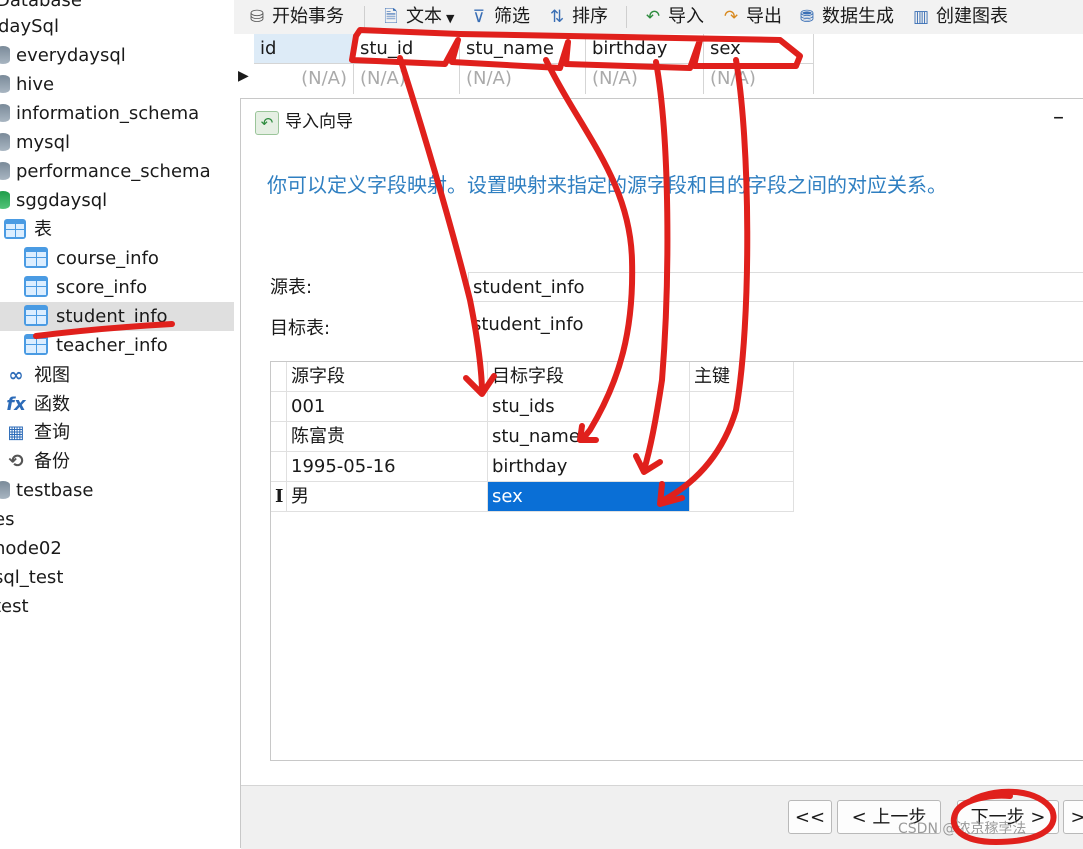 The width and height of the screenshot is (1083, 849). I want to click on dialog-title: 导入向导, so click(319, 122).